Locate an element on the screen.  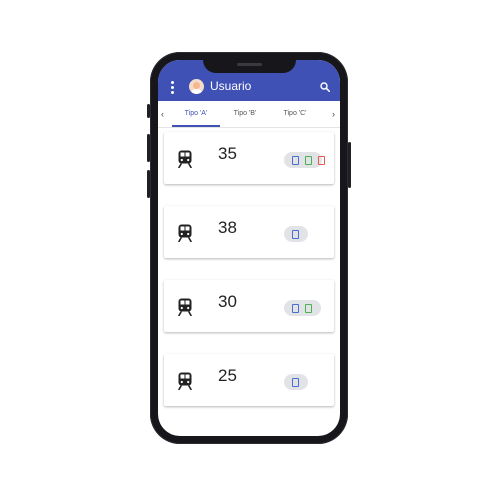
user-avatar is located at coordinates (196, 86).